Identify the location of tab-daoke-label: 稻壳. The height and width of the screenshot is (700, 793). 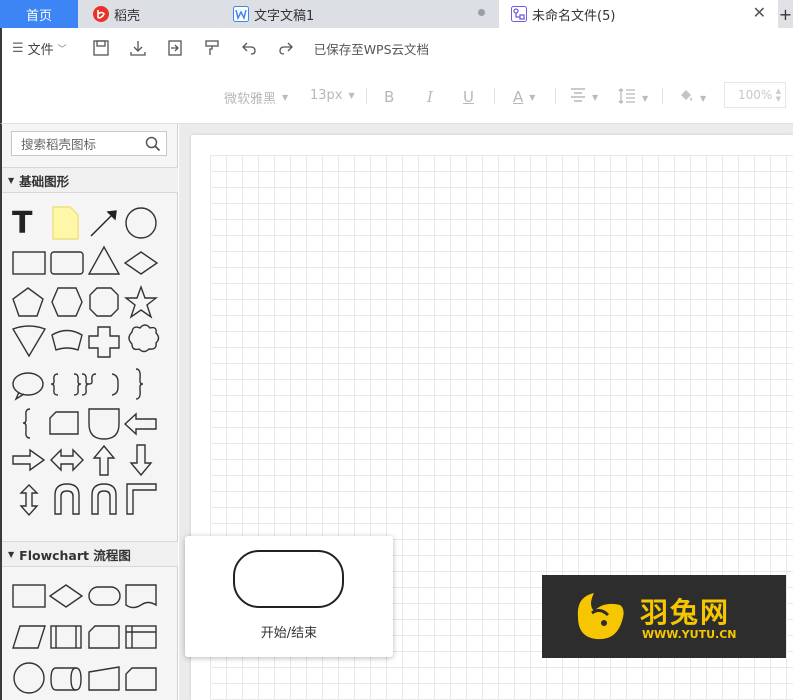
(127, 16).